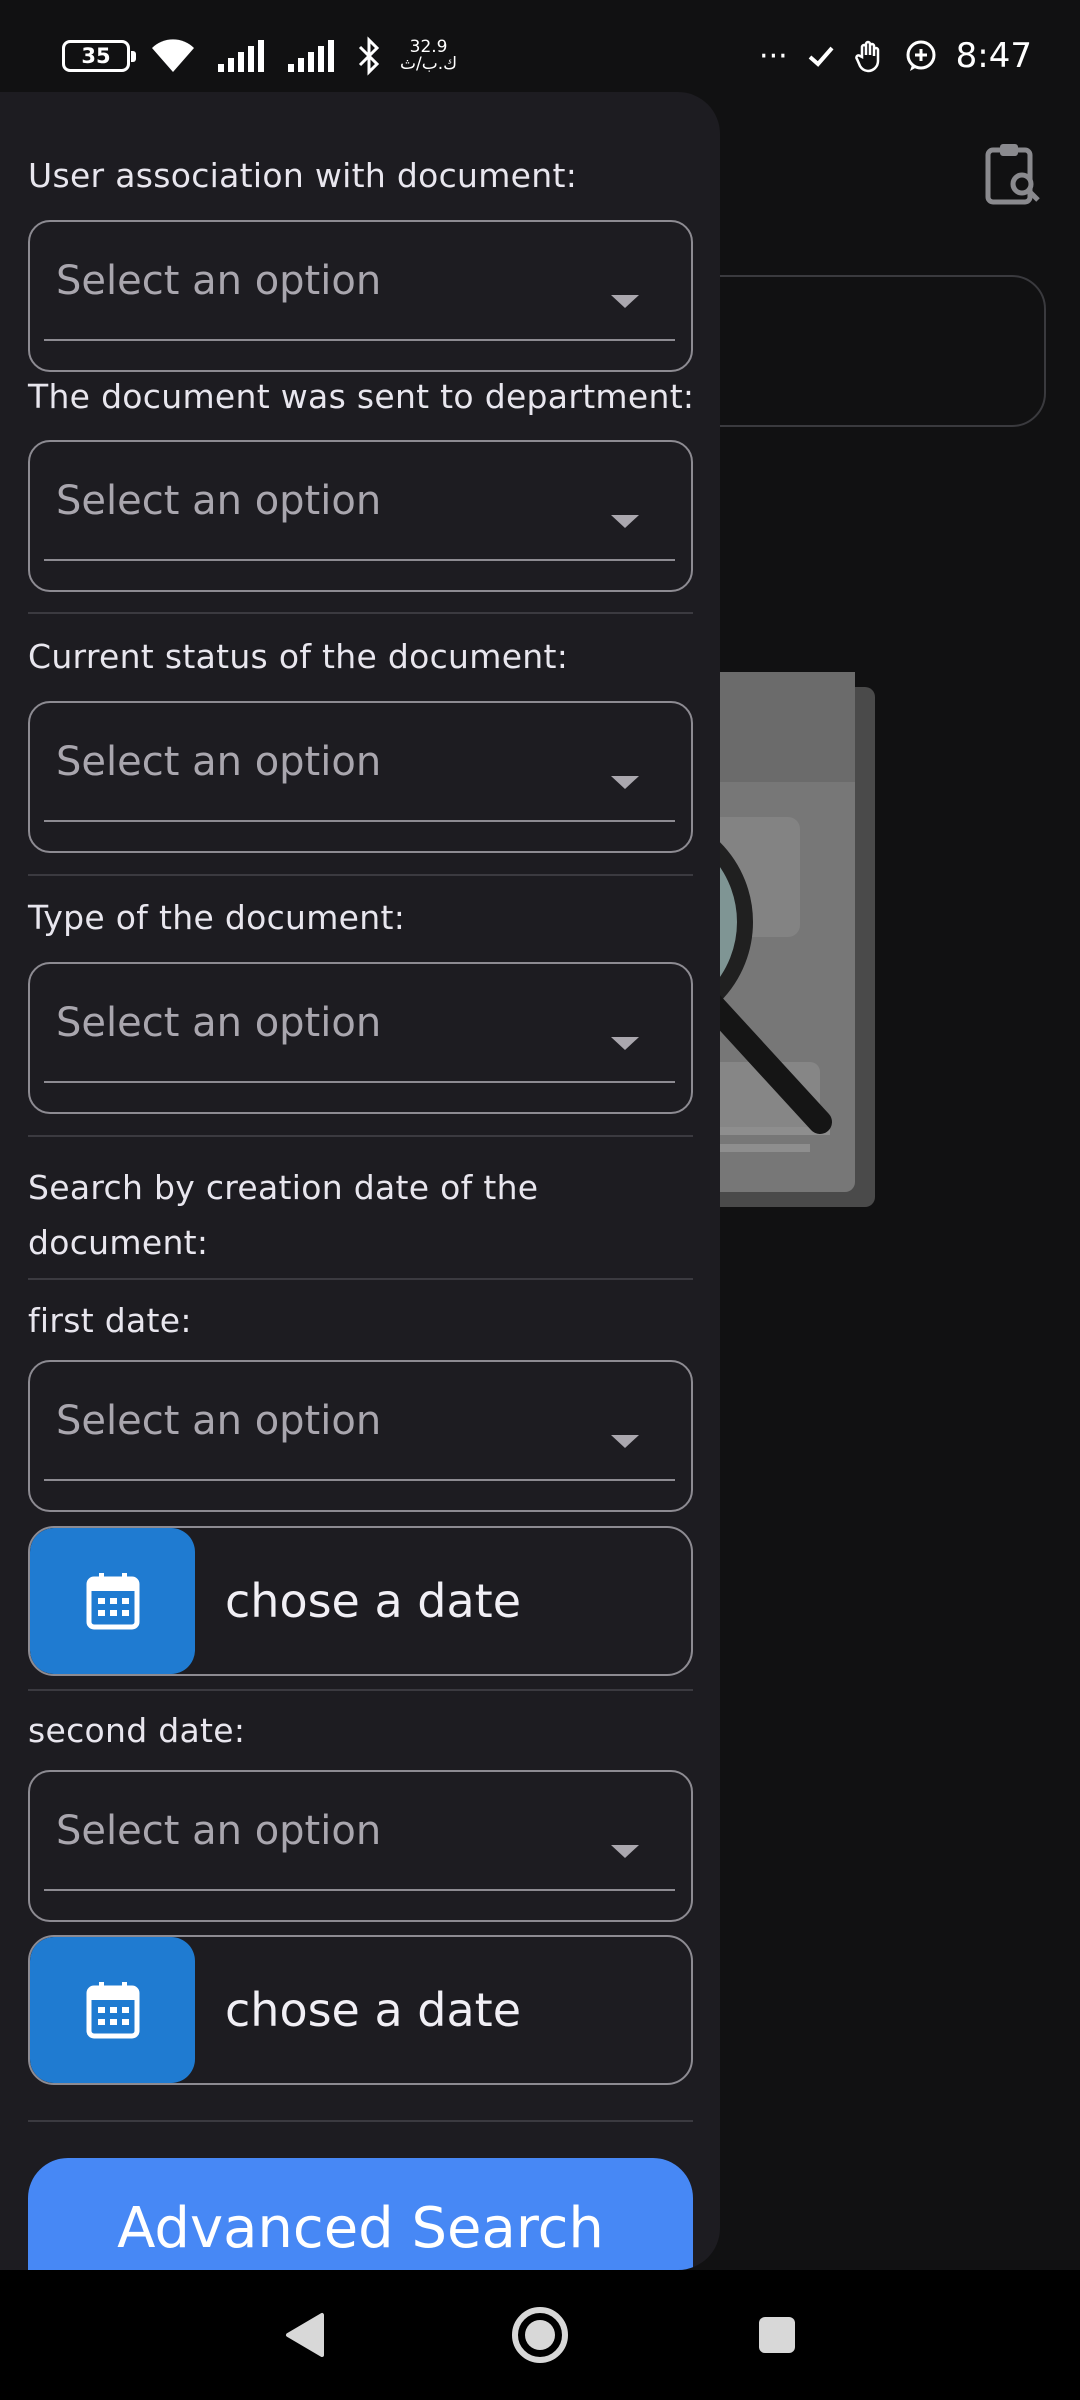 This screenshot has height=2400, width=1080. I want to click on hand-icon, so click(866, 56).